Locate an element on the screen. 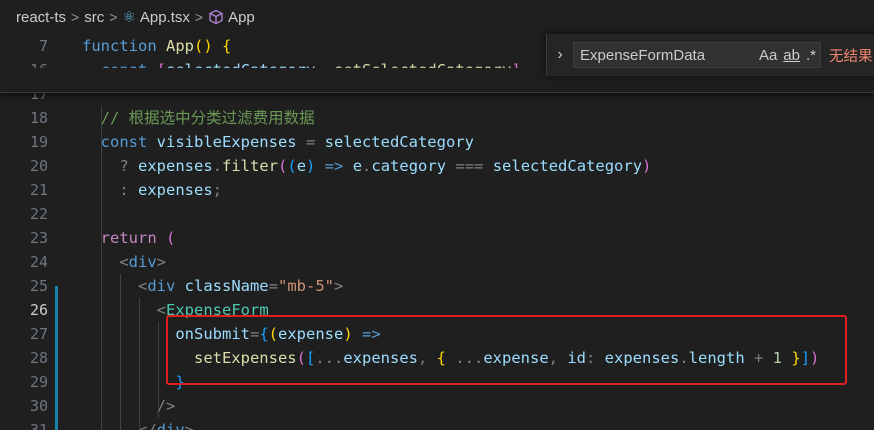 Image resolution: width=874 pixels, height=430 pixels. code-token: filter is located at coordinates (250, 166).